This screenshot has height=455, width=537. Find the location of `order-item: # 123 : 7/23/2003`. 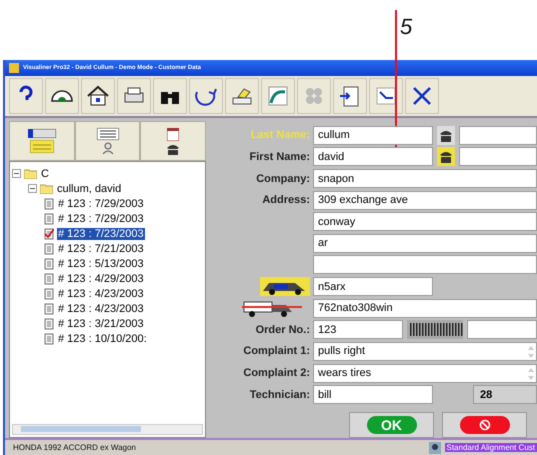

order-item: # 123 : 7/23/2003 is located at coordinates (101, 234).